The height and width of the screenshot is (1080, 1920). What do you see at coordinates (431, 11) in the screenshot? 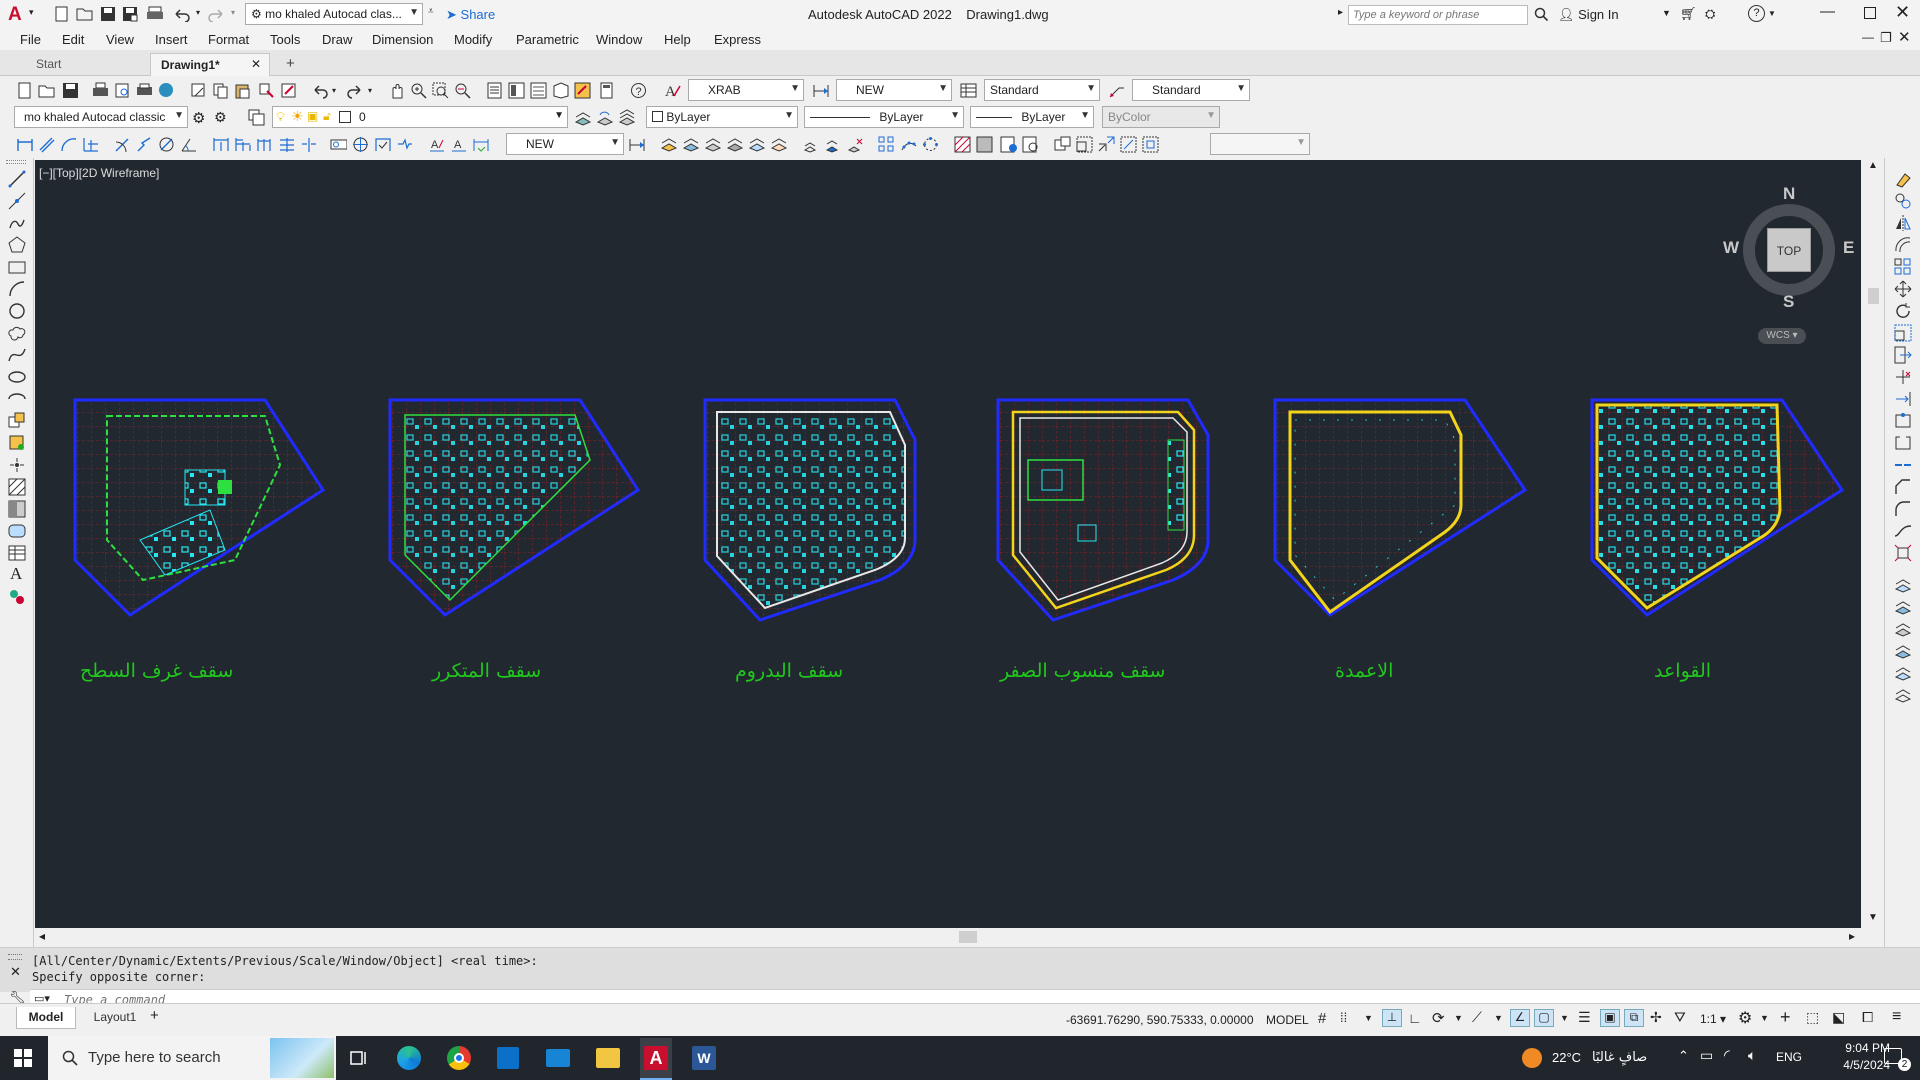
I see `customize-qat-icon: ⩡` at bounding box center [431, 11].